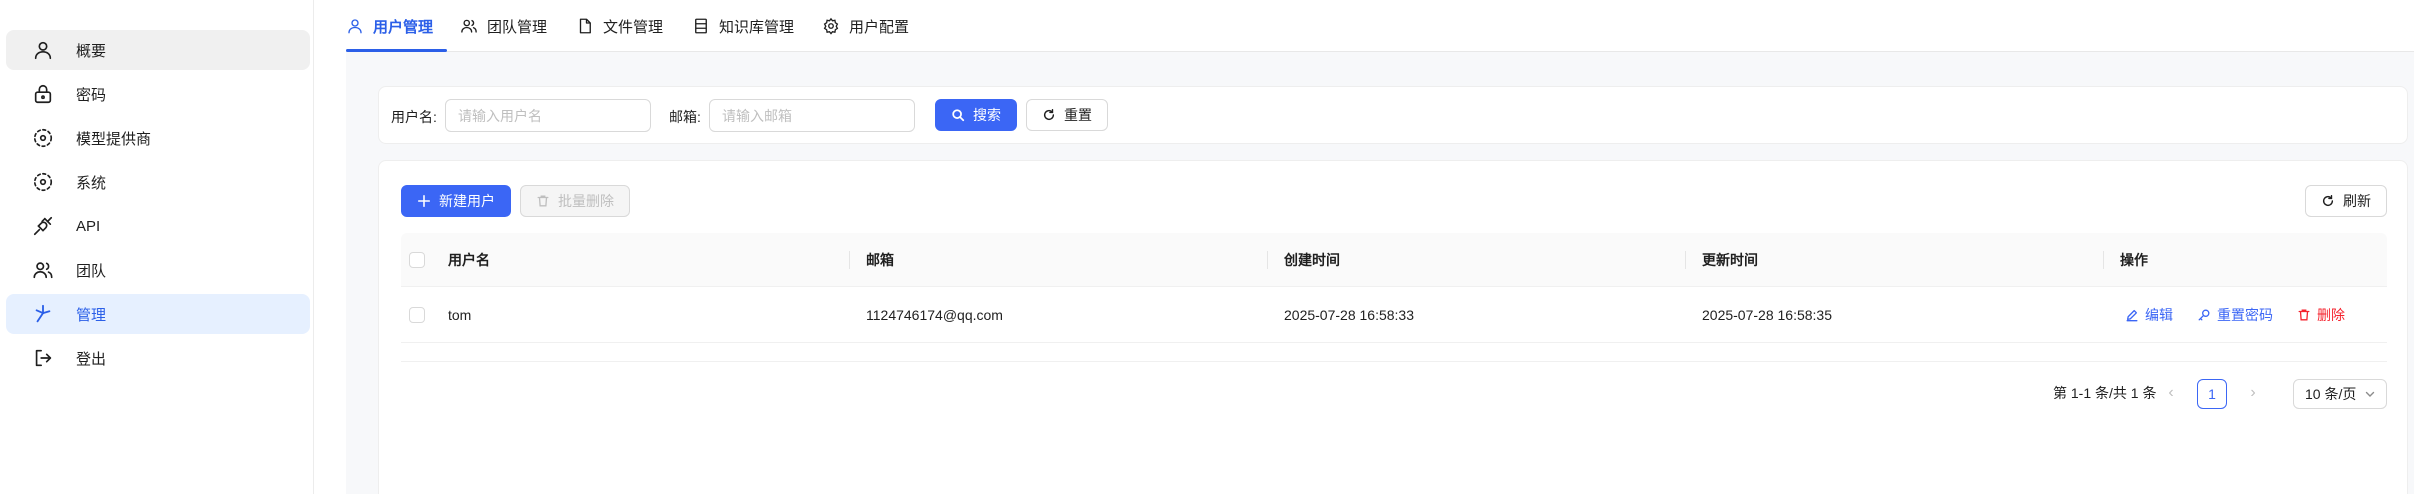 This screenshot has height=494, width=2414. What do you see at coordinates (424, 201) in the screenshot?
I see `plus-icon` at bounding box center [424, 201].